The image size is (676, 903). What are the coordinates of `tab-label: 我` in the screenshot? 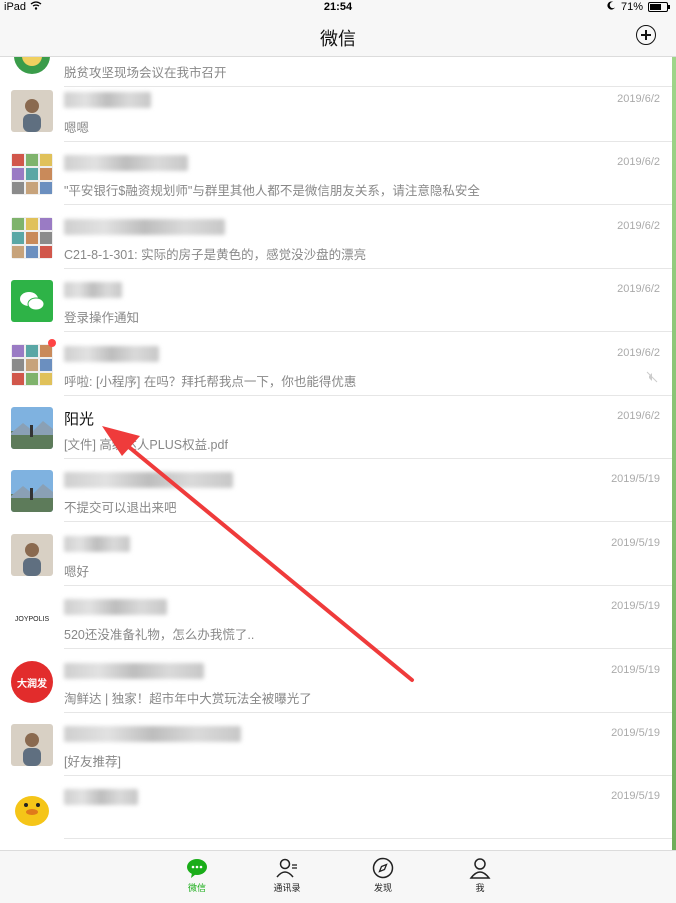 It's located at (480, 888).